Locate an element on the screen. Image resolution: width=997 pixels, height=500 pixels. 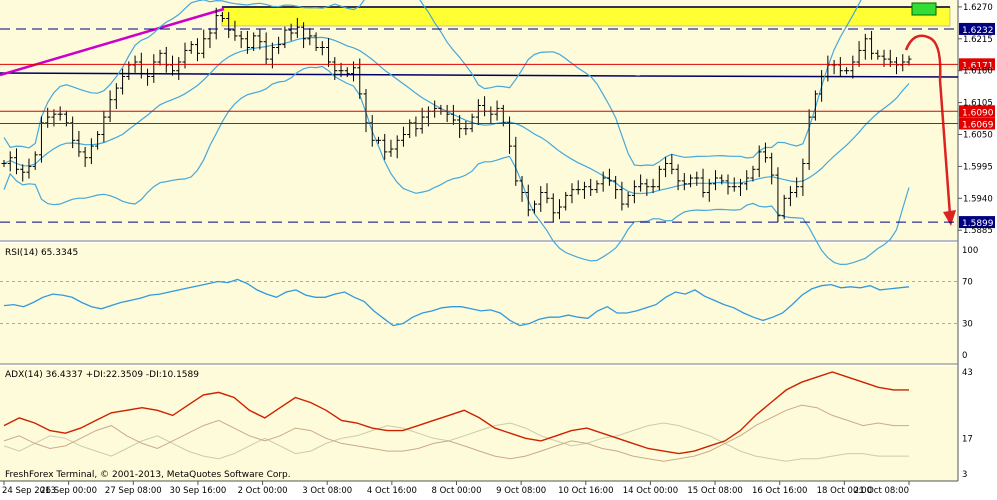
rsi-title: RSI(14) 65.3345 is located at coordinates (41, 253).